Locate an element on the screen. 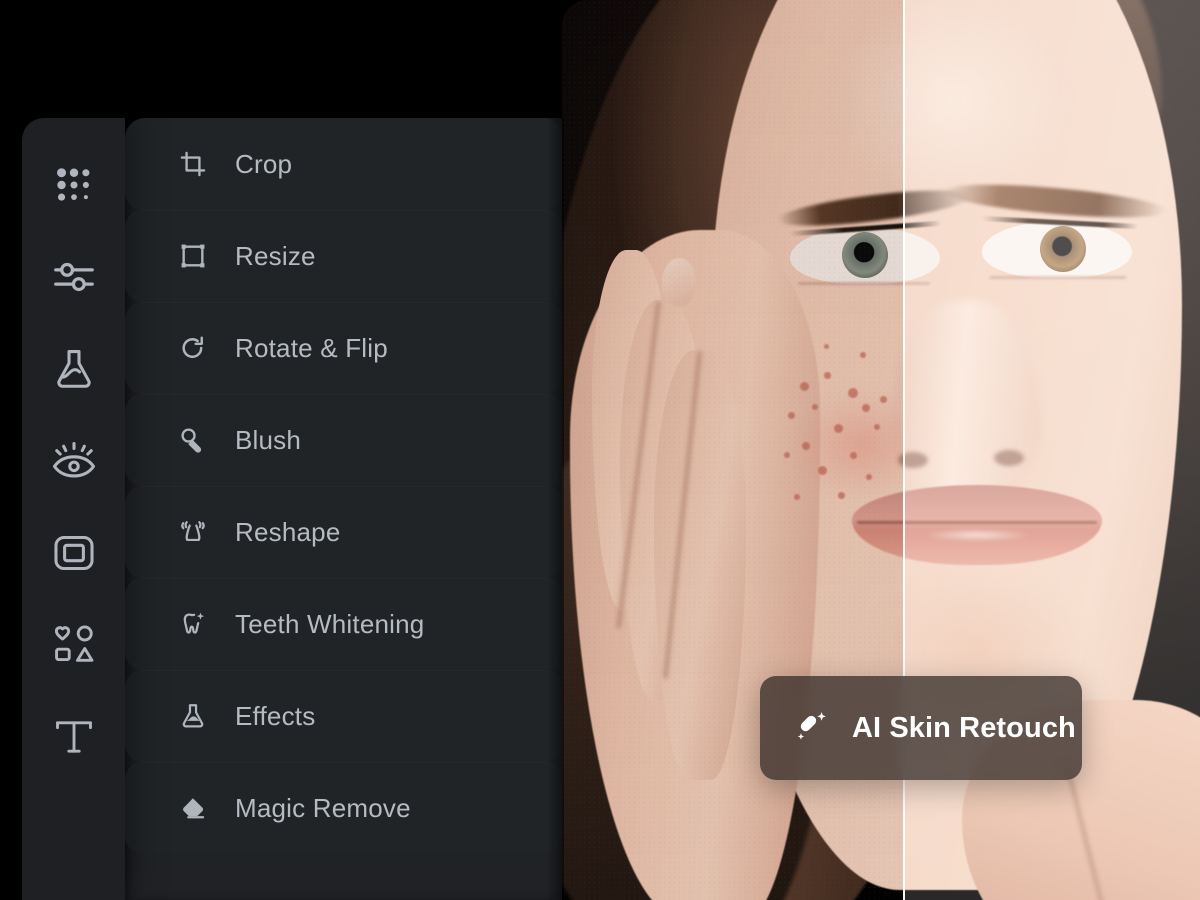 The height and width of the screenshot is (900, 1200). menu-item-magic-remove: Magic Remove is located at coordinates (343, 808).